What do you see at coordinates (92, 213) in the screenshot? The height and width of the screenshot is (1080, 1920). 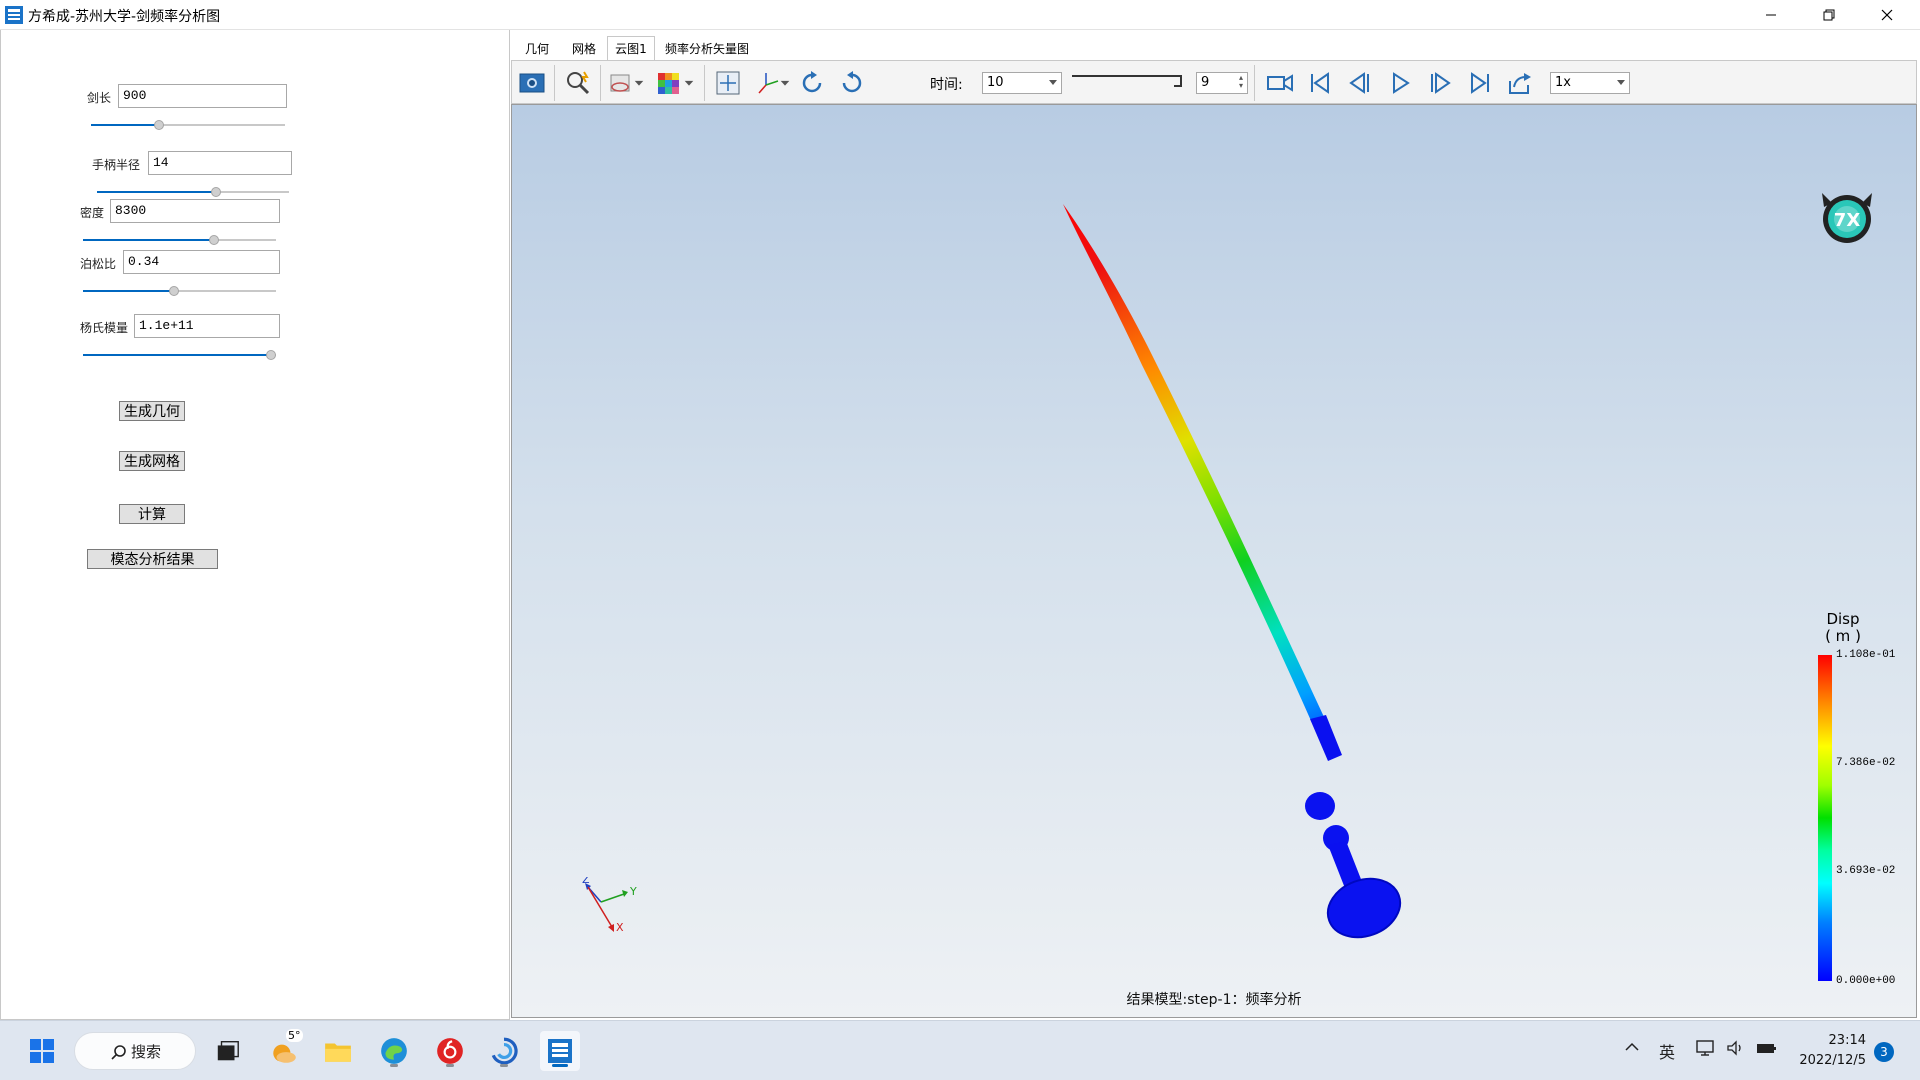 I see `param-label-density: 密度` at bounding box center [92, 213].